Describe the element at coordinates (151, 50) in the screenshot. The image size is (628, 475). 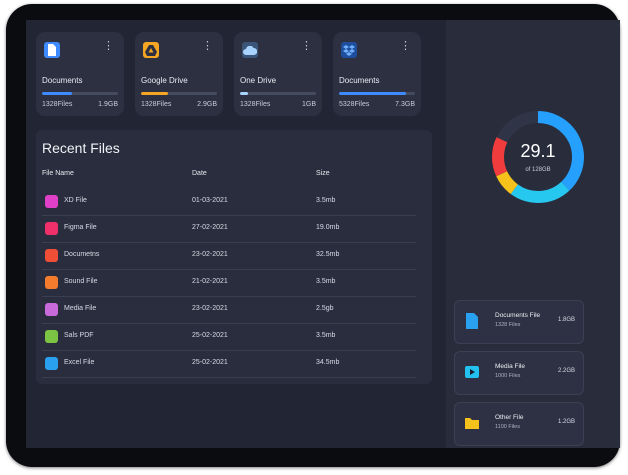
I see `google-drive-icon` at that location.